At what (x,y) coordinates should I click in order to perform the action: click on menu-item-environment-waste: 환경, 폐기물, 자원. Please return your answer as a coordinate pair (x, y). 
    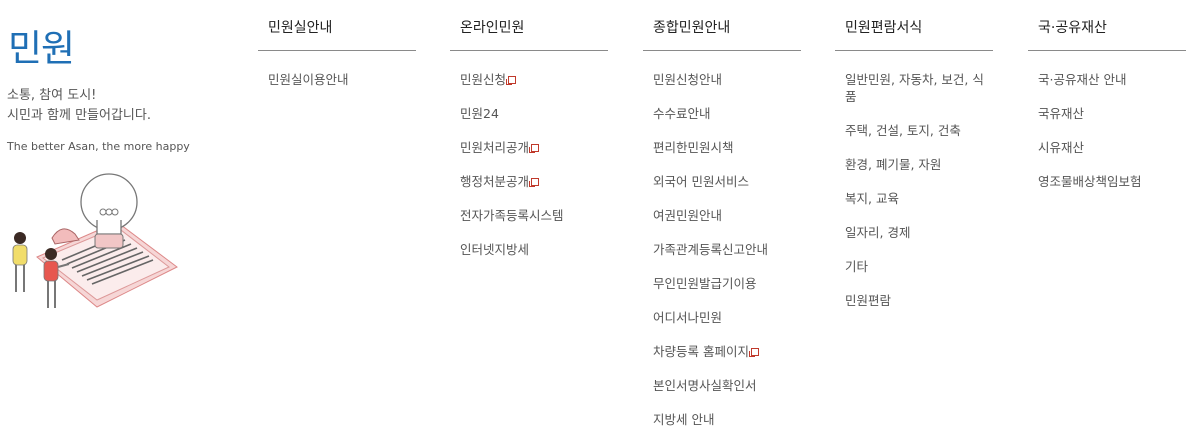
    Looking at the image, I should click on (919, 164).